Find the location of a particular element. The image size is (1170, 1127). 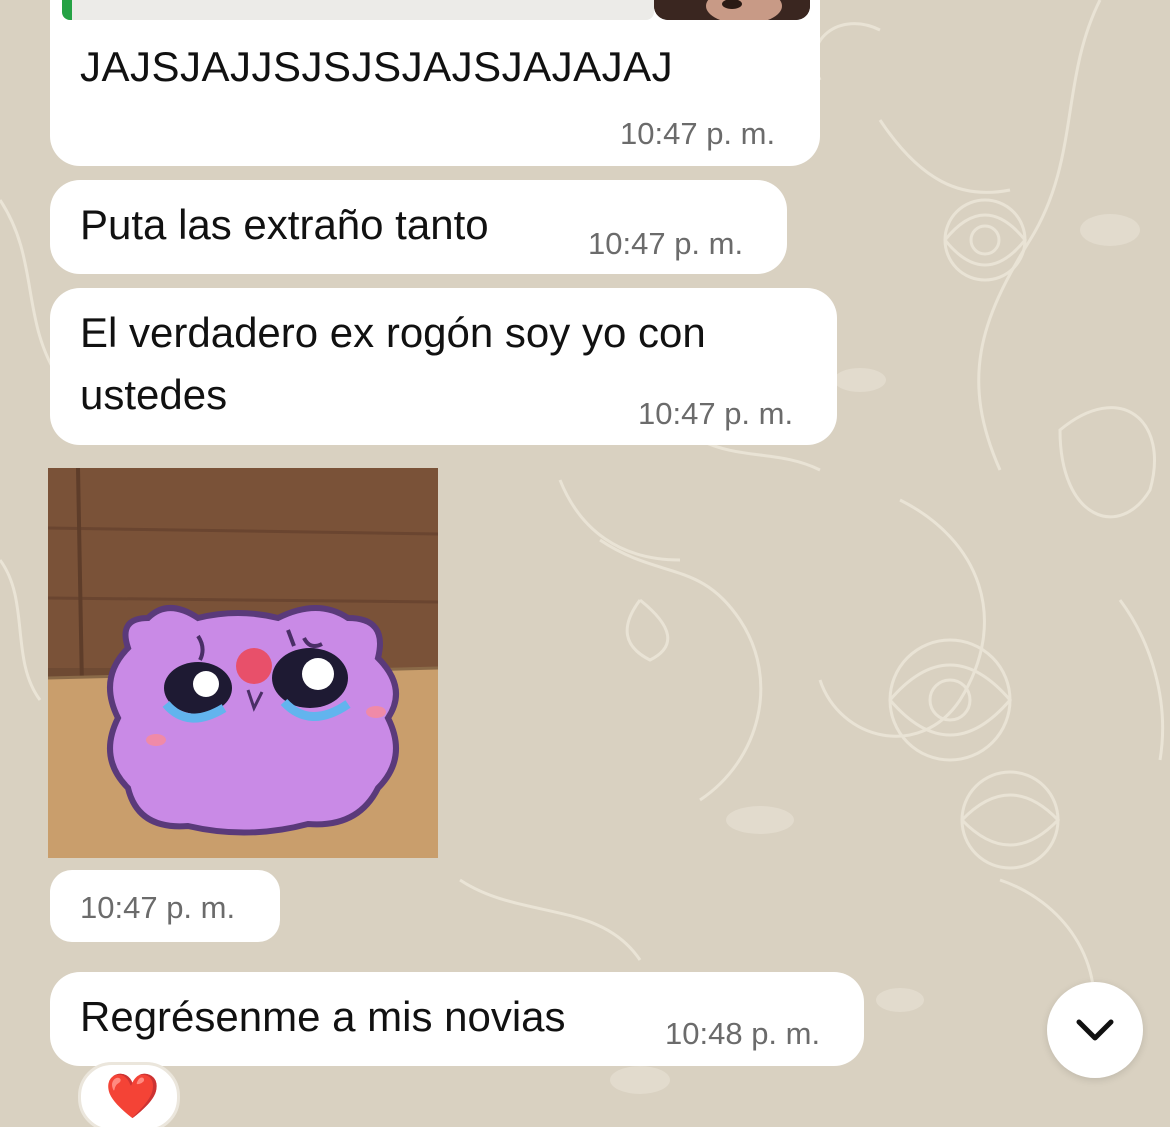

message-text-line-1: El verdadero ex rogón soy yo con is located at coordinates (393, 332).